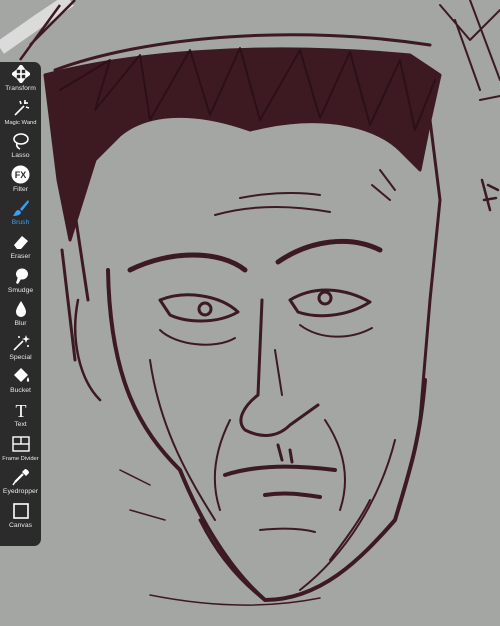  Describe the element at coordinates (20, 492) in the screenshot. I see `tool-label: Eyedropper` at that location.